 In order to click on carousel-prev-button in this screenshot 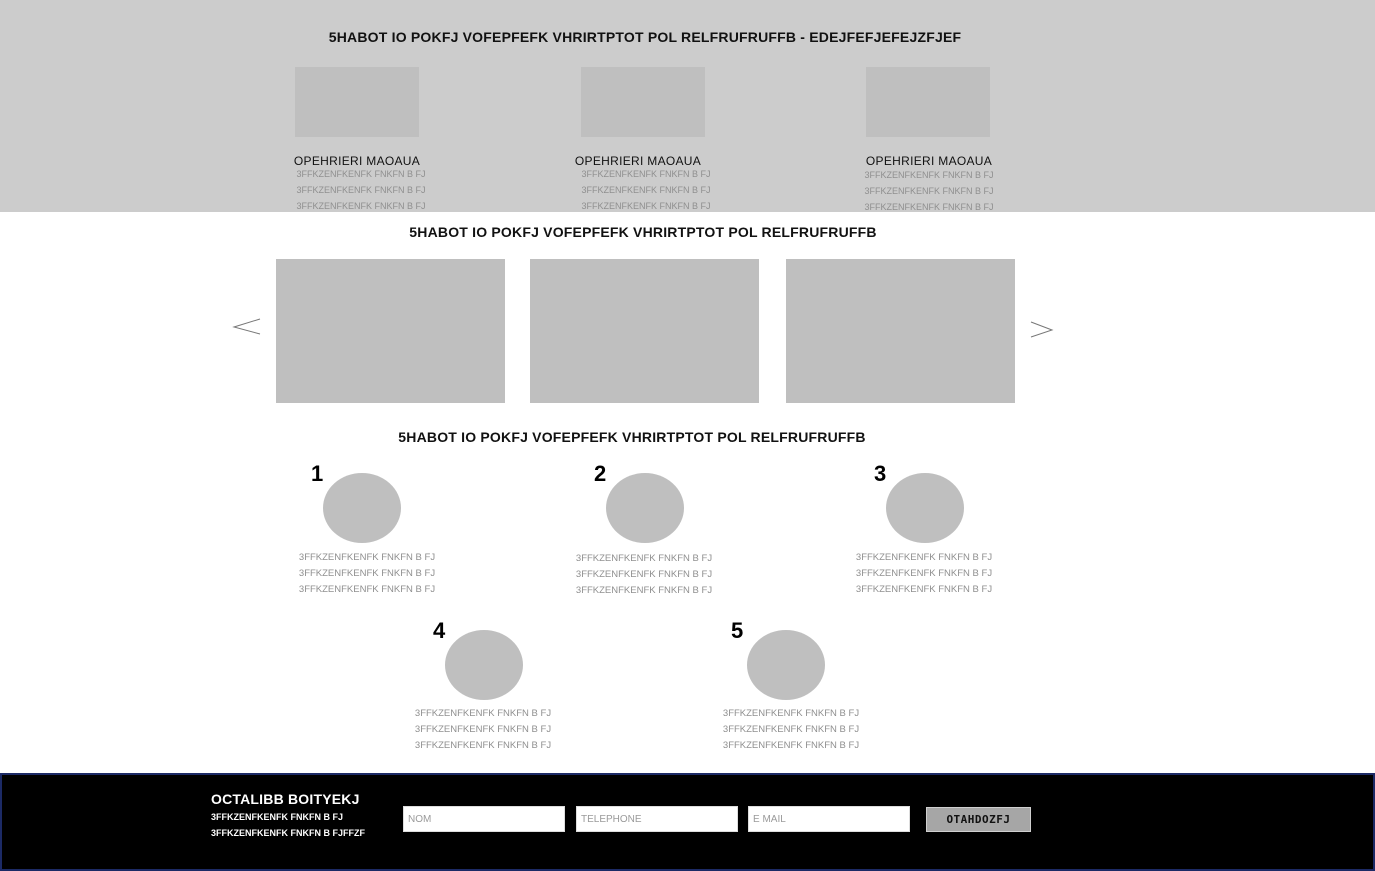, I will do `click(247, 328)`.